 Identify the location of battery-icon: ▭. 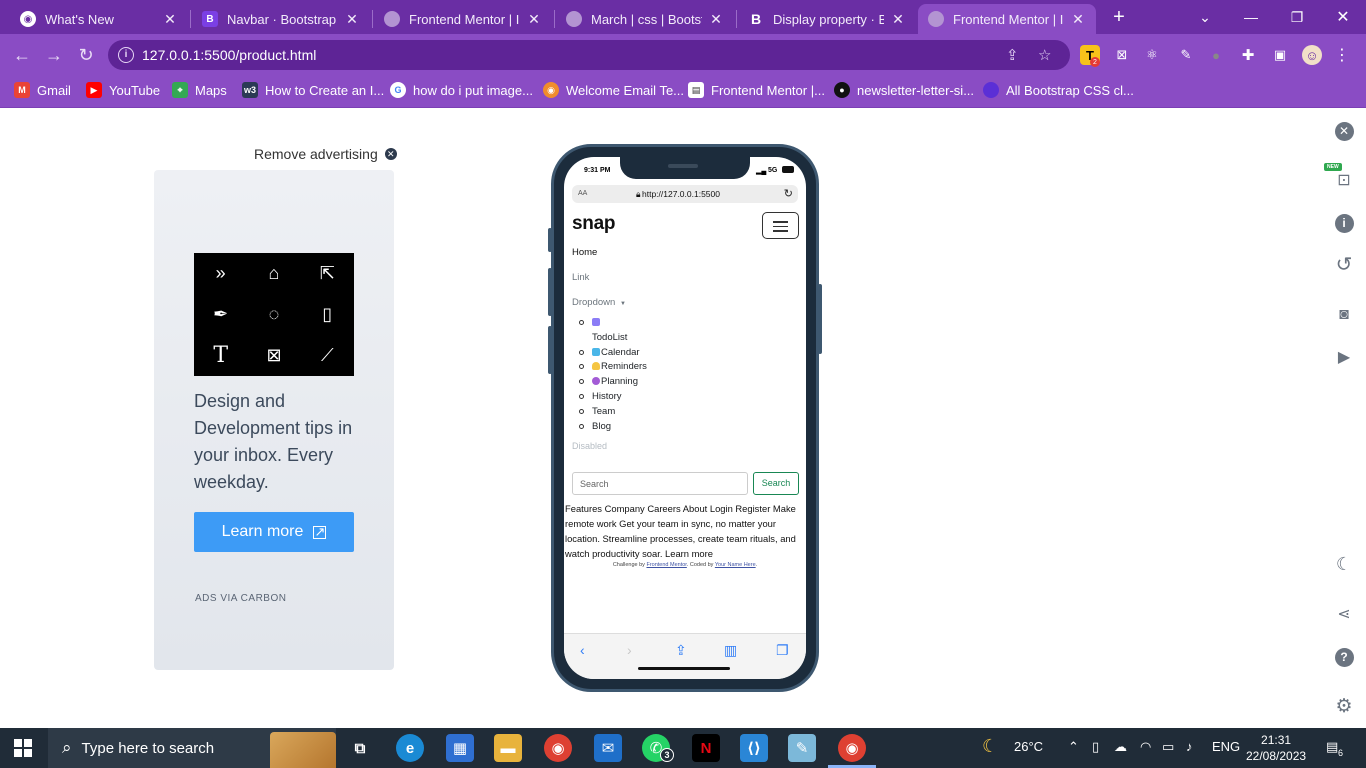
(1168, 747).